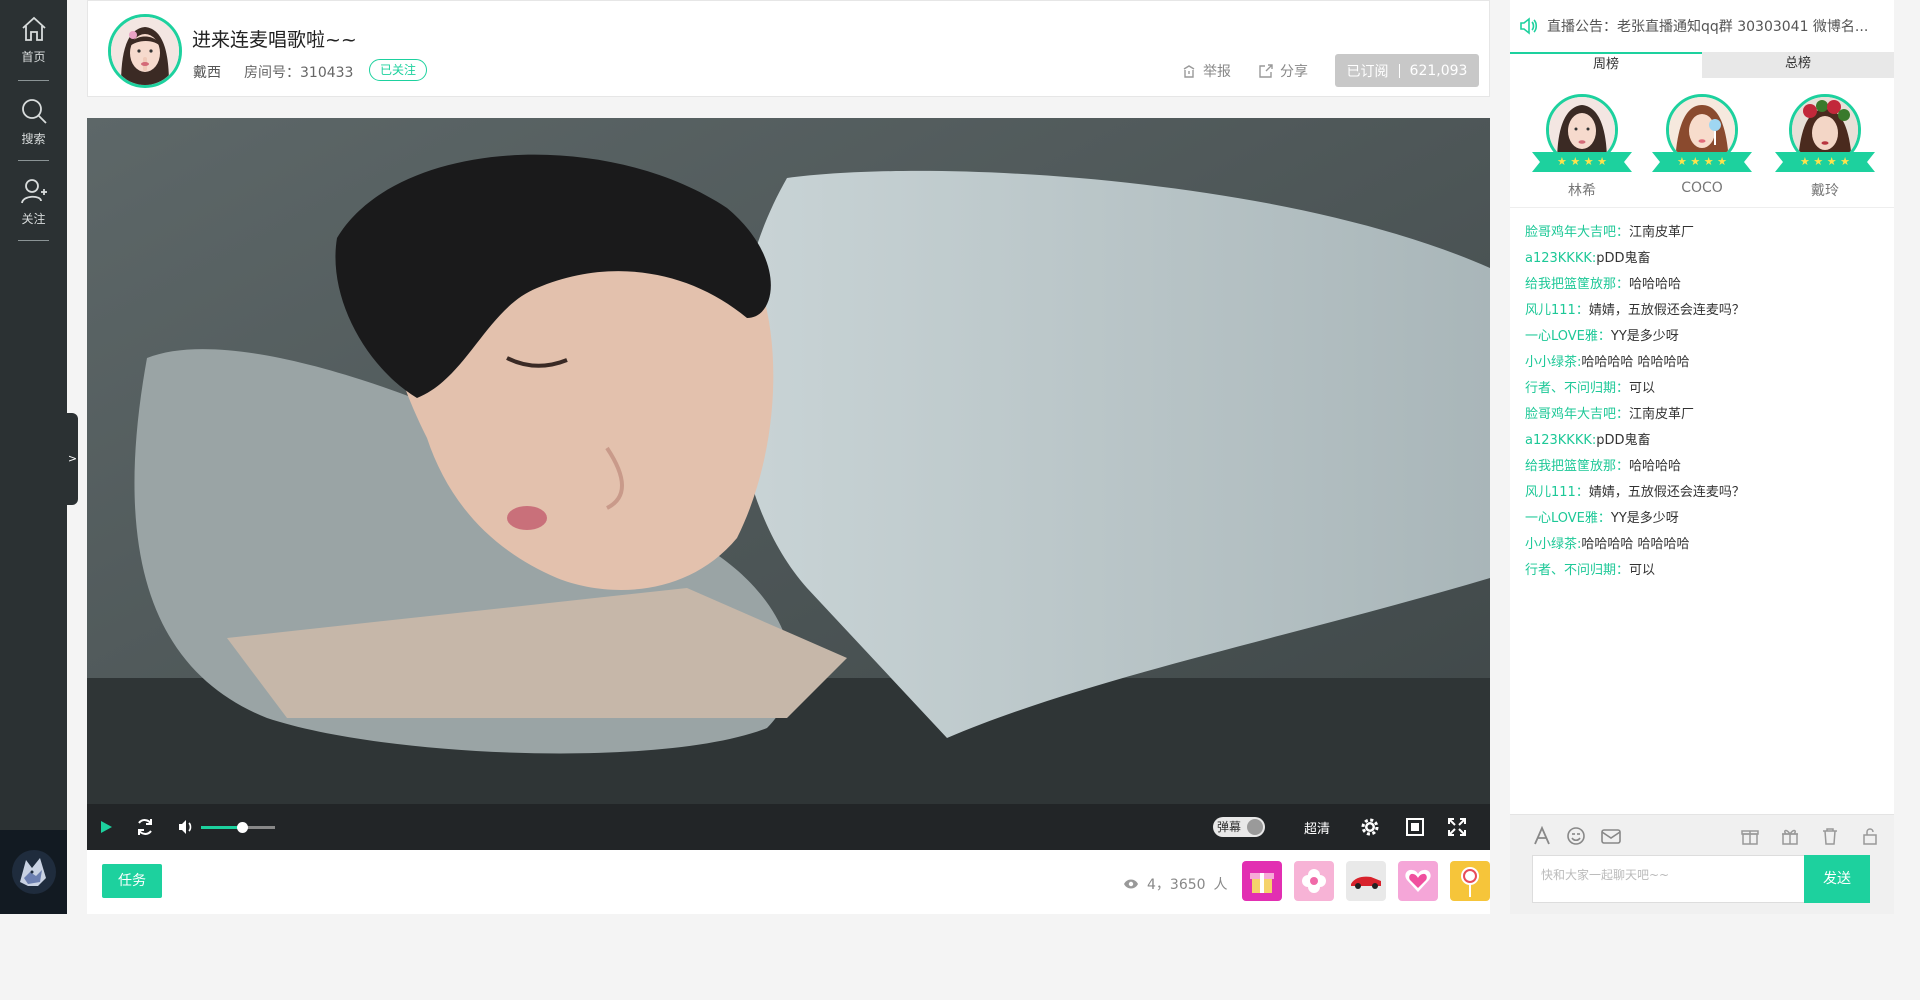 The width and height of the screenshot is (1920, 1000). I want to click on chat-text: 哈哈哈哈, so click(1655, 466).